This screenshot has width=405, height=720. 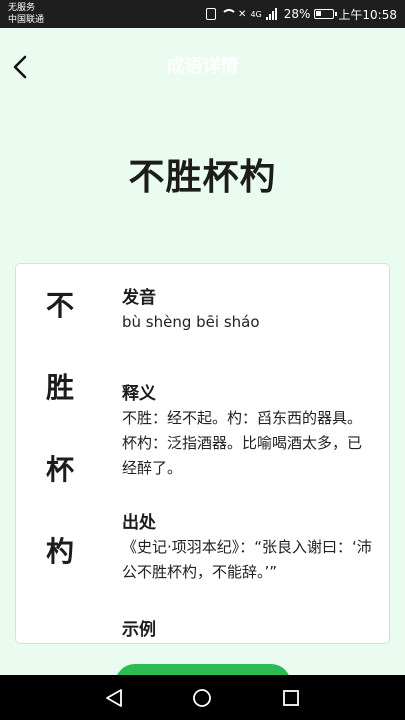 I want to click on pronunciation-title: 发音, so click(x=139, y=298).